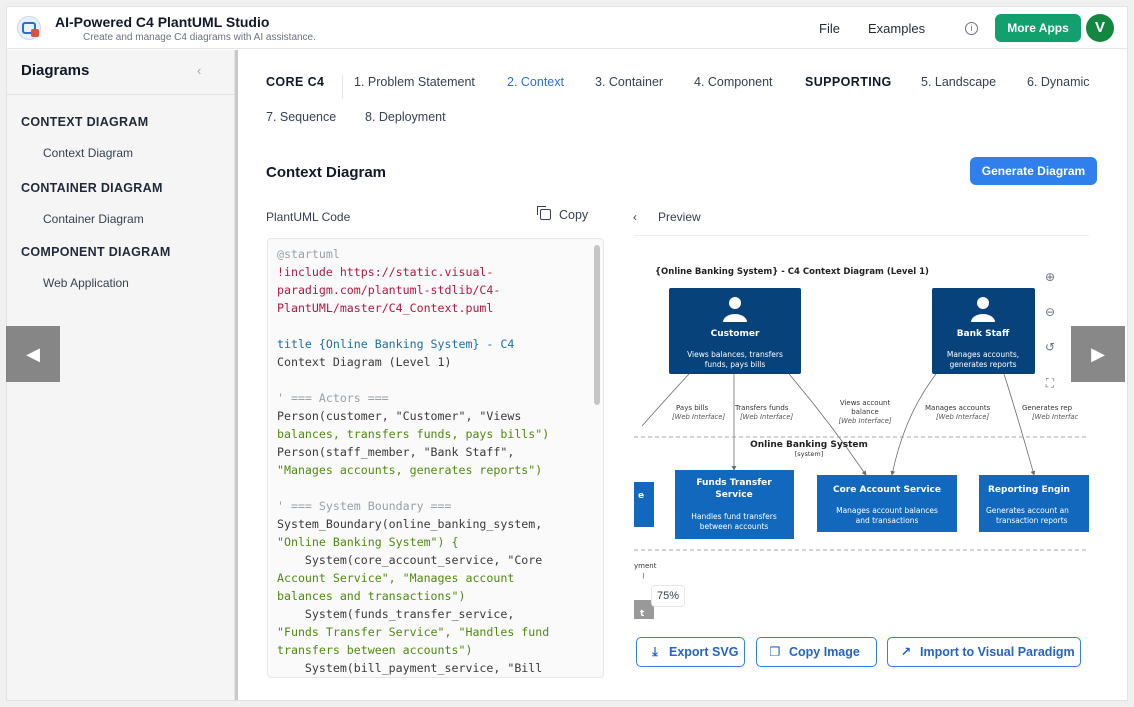 This screenshot has width=1134, height=707. I want to click on code-line: balances and transactions"), so click(371, 596).